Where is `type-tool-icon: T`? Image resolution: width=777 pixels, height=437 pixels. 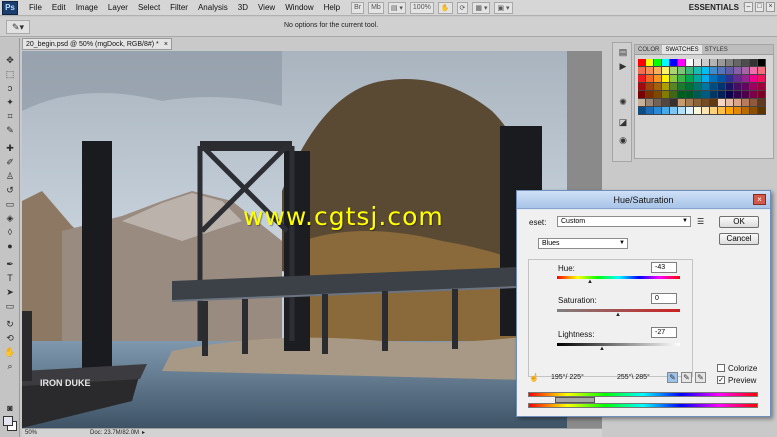 type-tool-icon: T is located at coordinates (10, 278).